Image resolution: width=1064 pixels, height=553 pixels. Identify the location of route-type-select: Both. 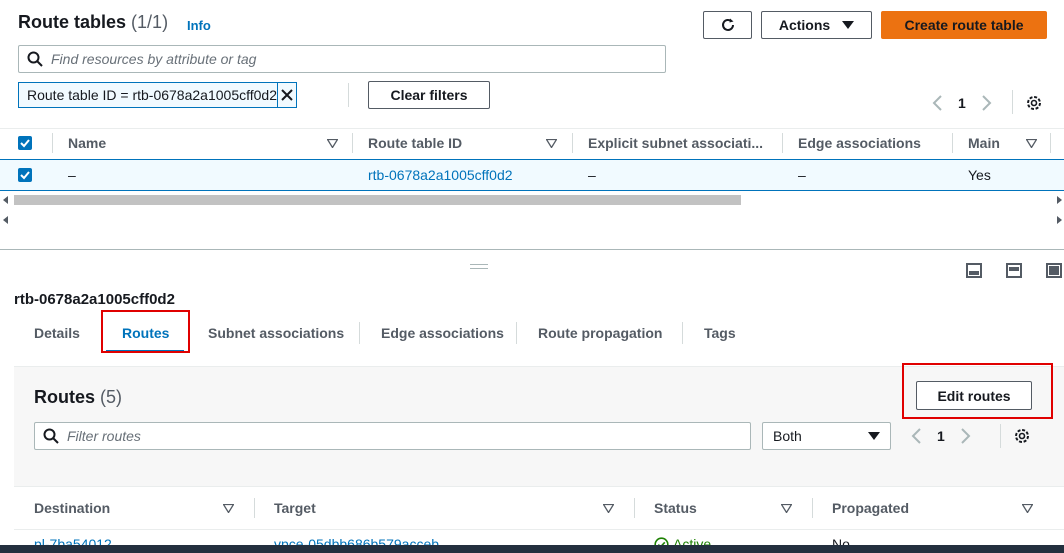
(826, 436).